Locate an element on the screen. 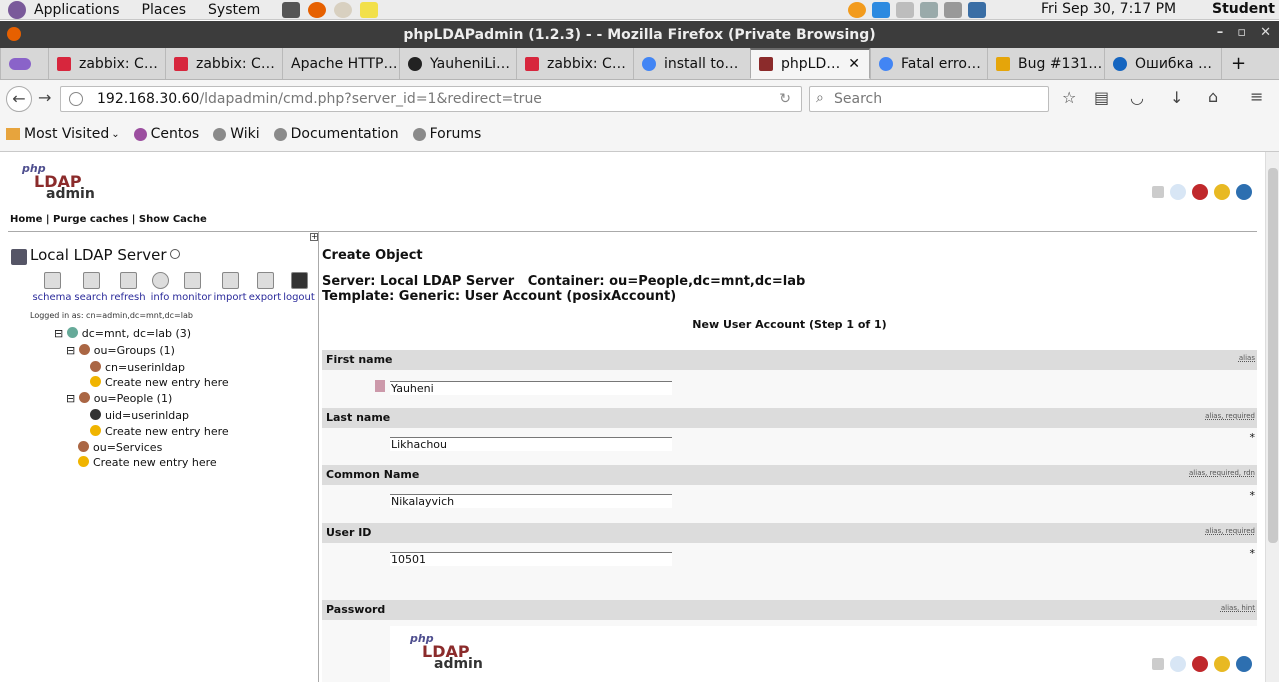  tree-people-entry: uid=userinldap is located at coordinates (139, 415).